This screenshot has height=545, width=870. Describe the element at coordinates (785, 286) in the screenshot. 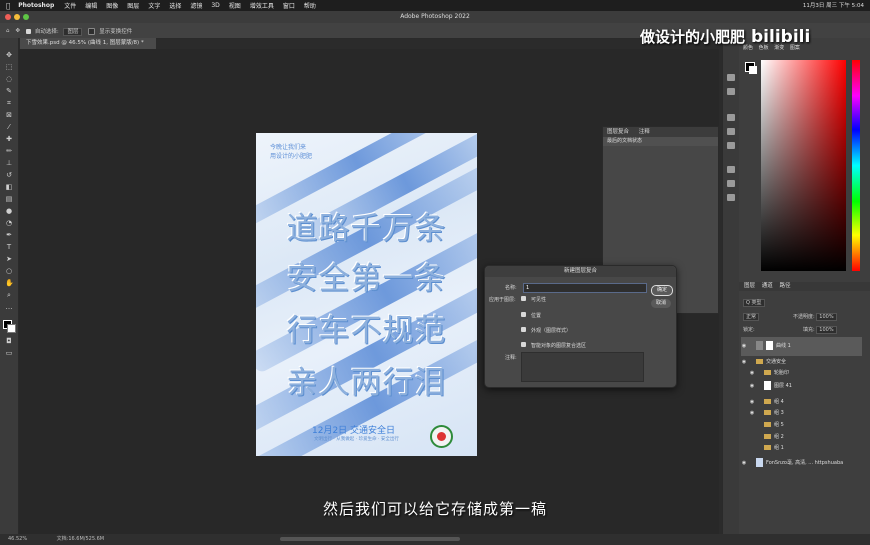

I see `tab-paths: 路径` at that location.